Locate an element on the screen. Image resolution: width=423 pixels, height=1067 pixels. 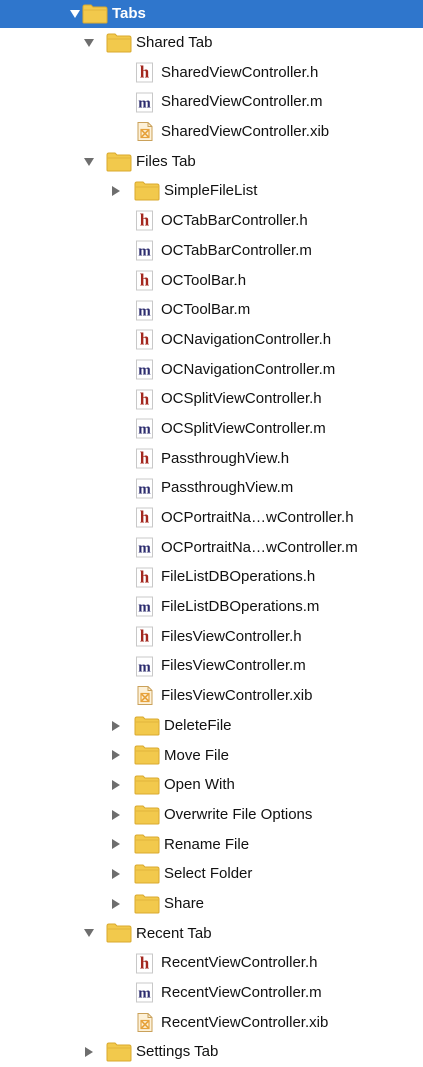
group-label: SimpleFileList is located at coordinates (211, 191).